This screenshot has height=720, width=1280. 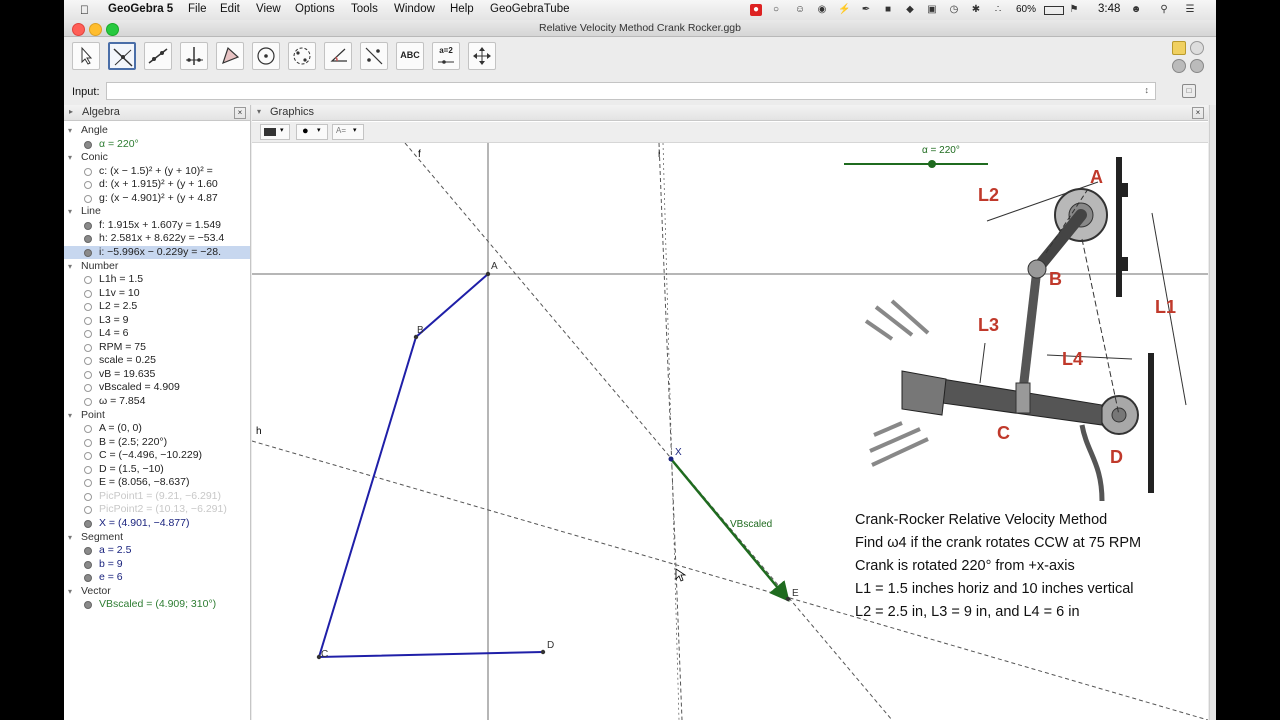 I want to click on angle-tool-button, so click(x=338, y=56).